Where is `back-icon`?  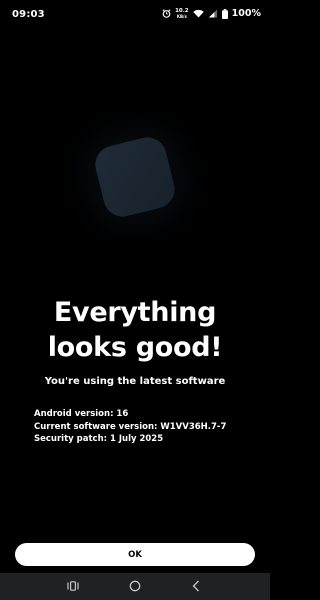
back-icon is located at coordinates (196, 586).